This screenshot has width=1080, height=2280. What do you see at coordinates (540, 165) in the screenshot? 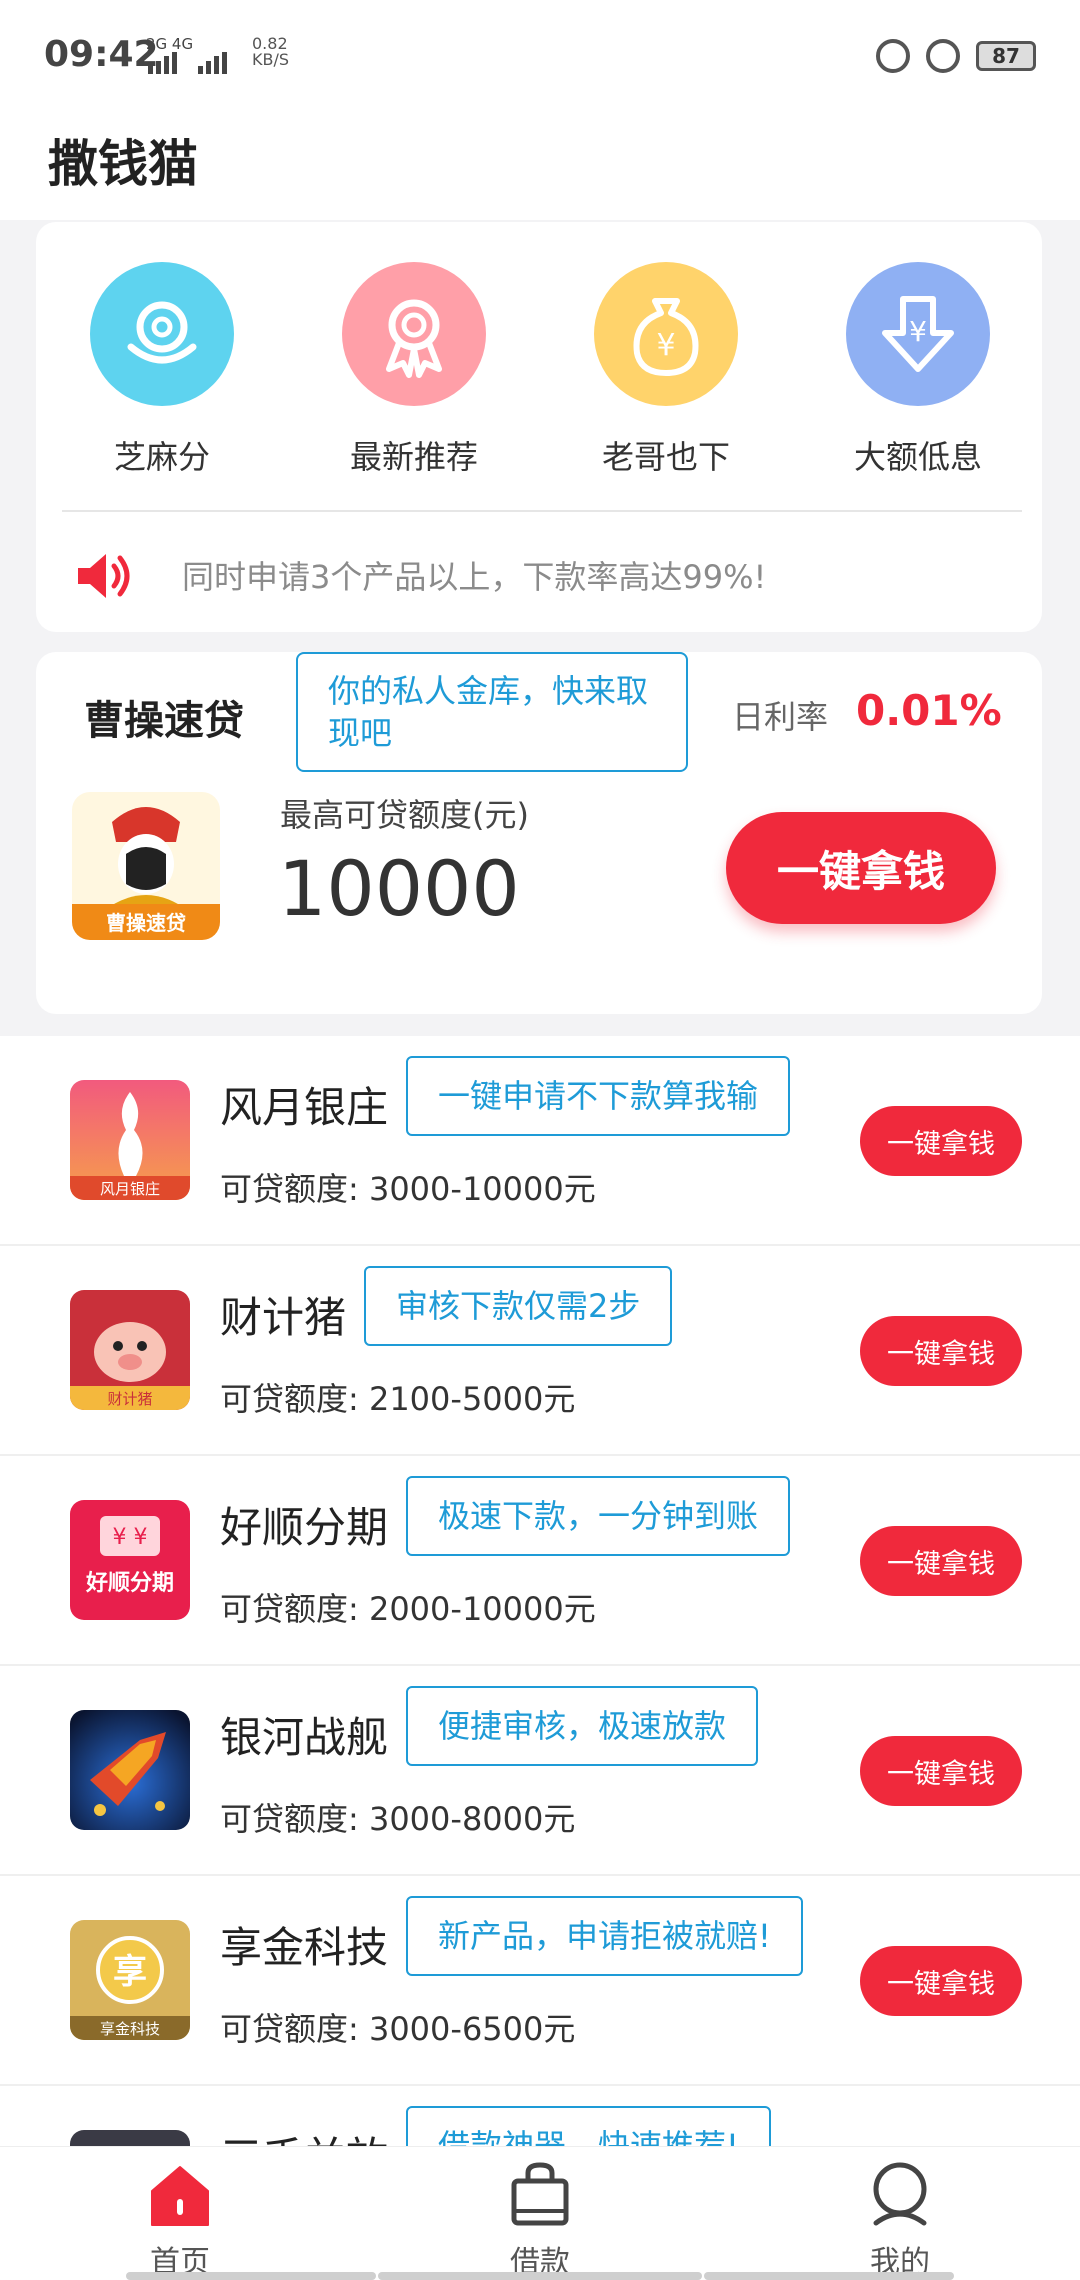
I see `app-bar: 撒钱猫` at bounding box center [540, 165].